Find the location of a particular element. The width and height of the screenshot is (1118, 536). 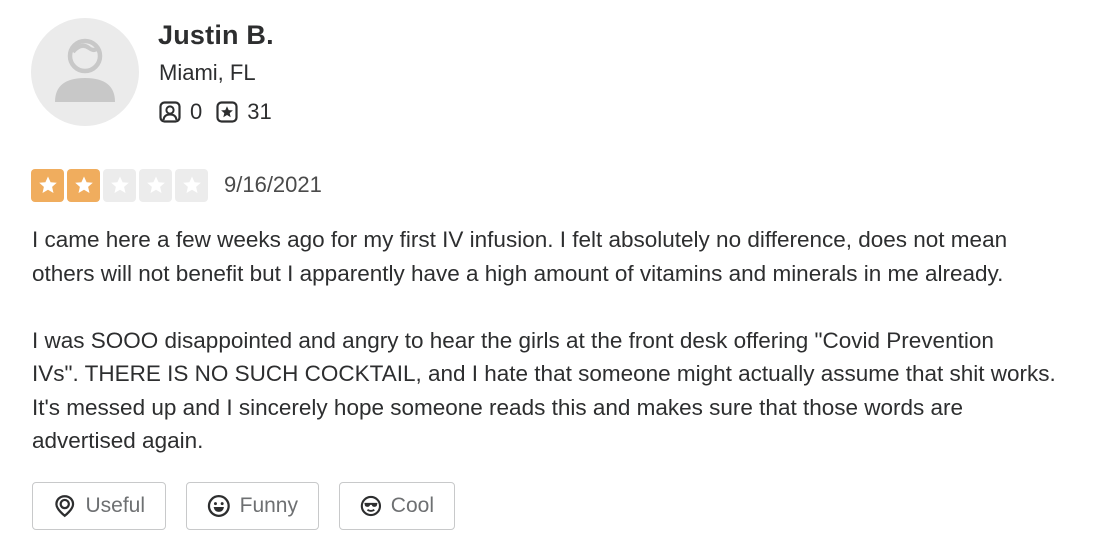

cool-sunglasses-icon is located at coordinates (371, 506).